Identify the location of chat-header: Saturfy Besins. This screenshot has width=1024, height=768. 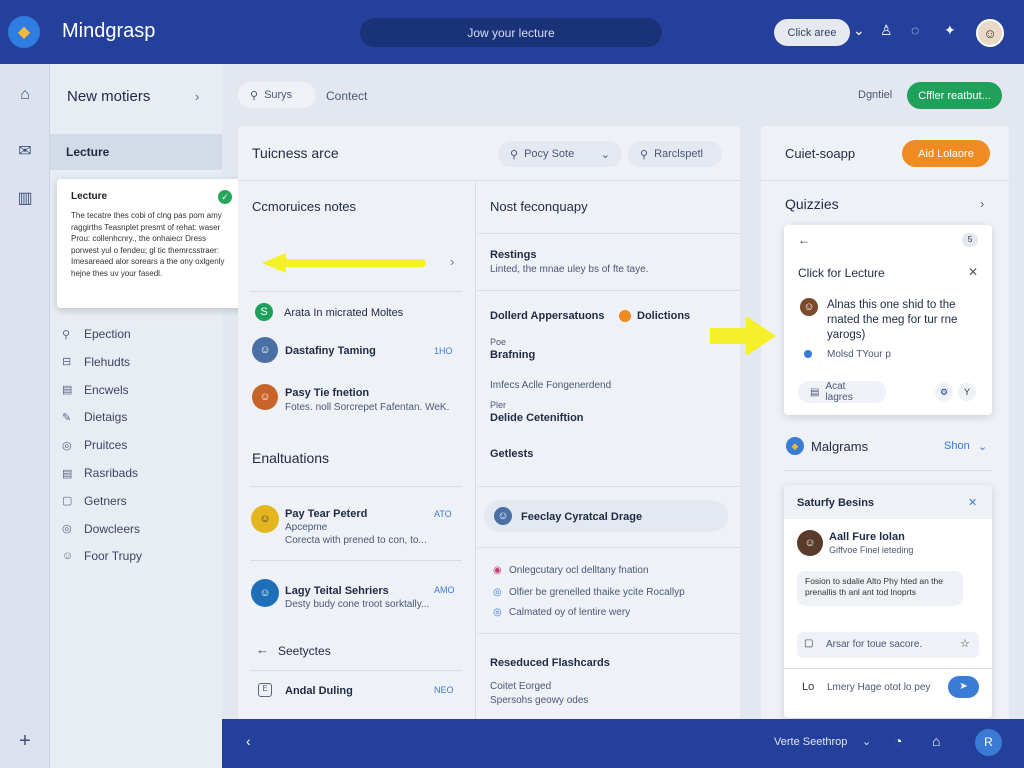
(836, 503).